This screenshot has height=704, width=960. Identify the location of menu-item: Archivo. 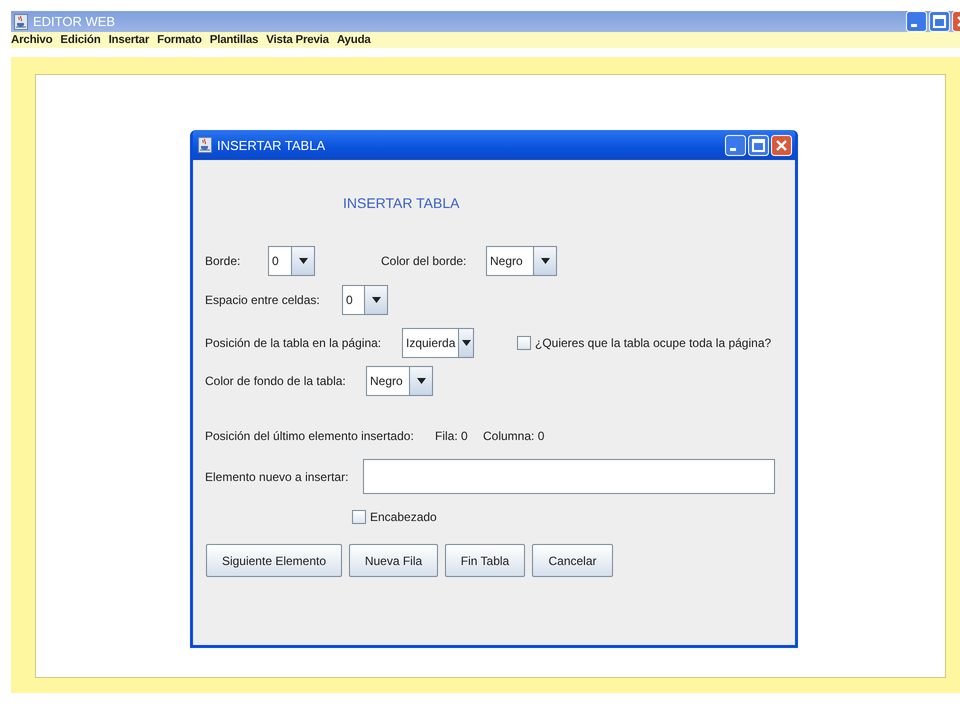
(31, 40).